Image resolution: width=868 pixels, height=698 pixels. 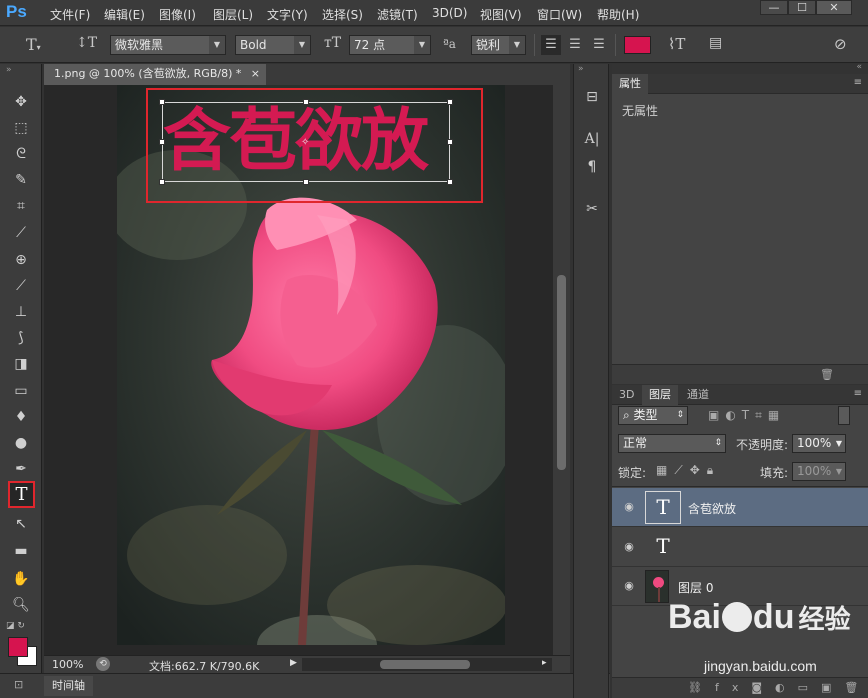 I want to click on tab-layers: 图层, so click(x=660, y=395).